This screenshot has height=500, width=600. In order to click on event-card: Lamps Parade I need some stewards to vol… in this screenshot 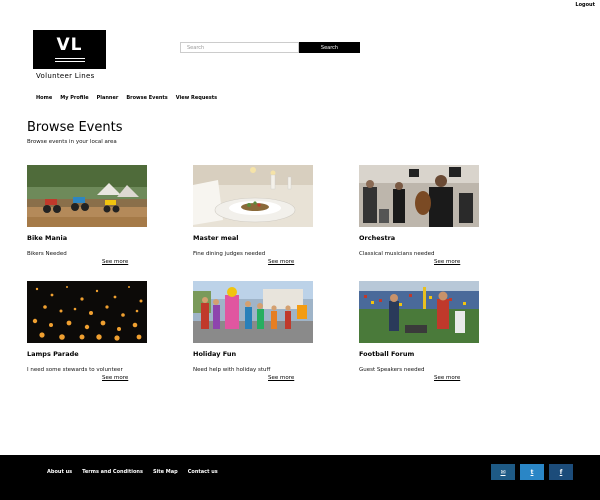, I will do `click(97, 331)`.